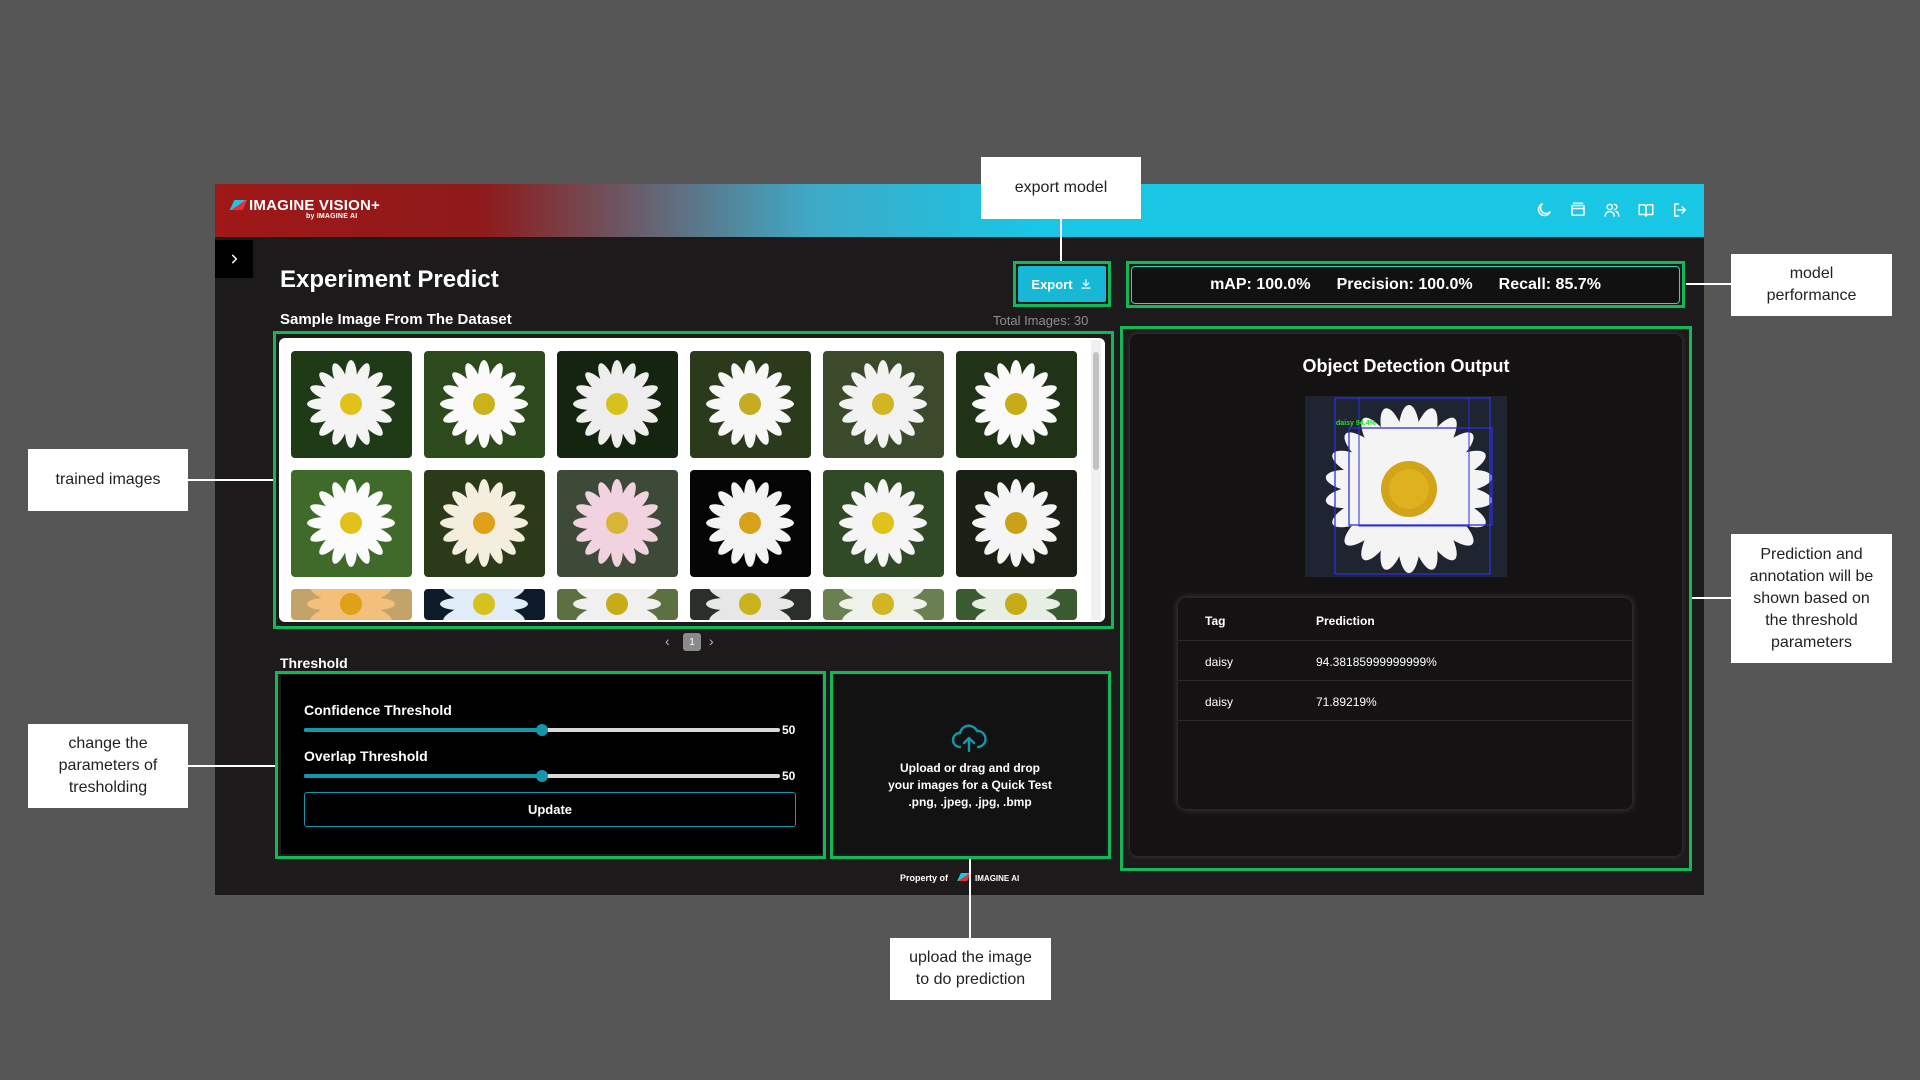 This screenshot has width=1920, height=1080. What do you see at coordinates (1219, 702) in the screenshot?
I see `row-2-tag: daisy` at bounding box center [1219, 702].